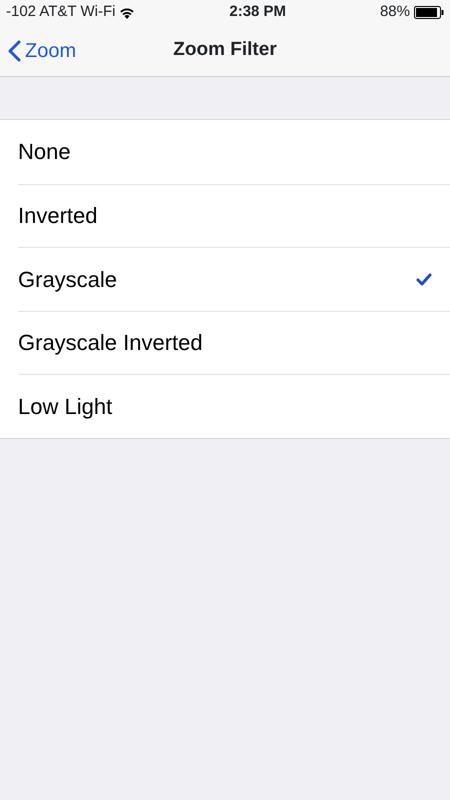 The height and width of the screenshot is (800, 450). I want to click on battery-icon, so click(429, 12).